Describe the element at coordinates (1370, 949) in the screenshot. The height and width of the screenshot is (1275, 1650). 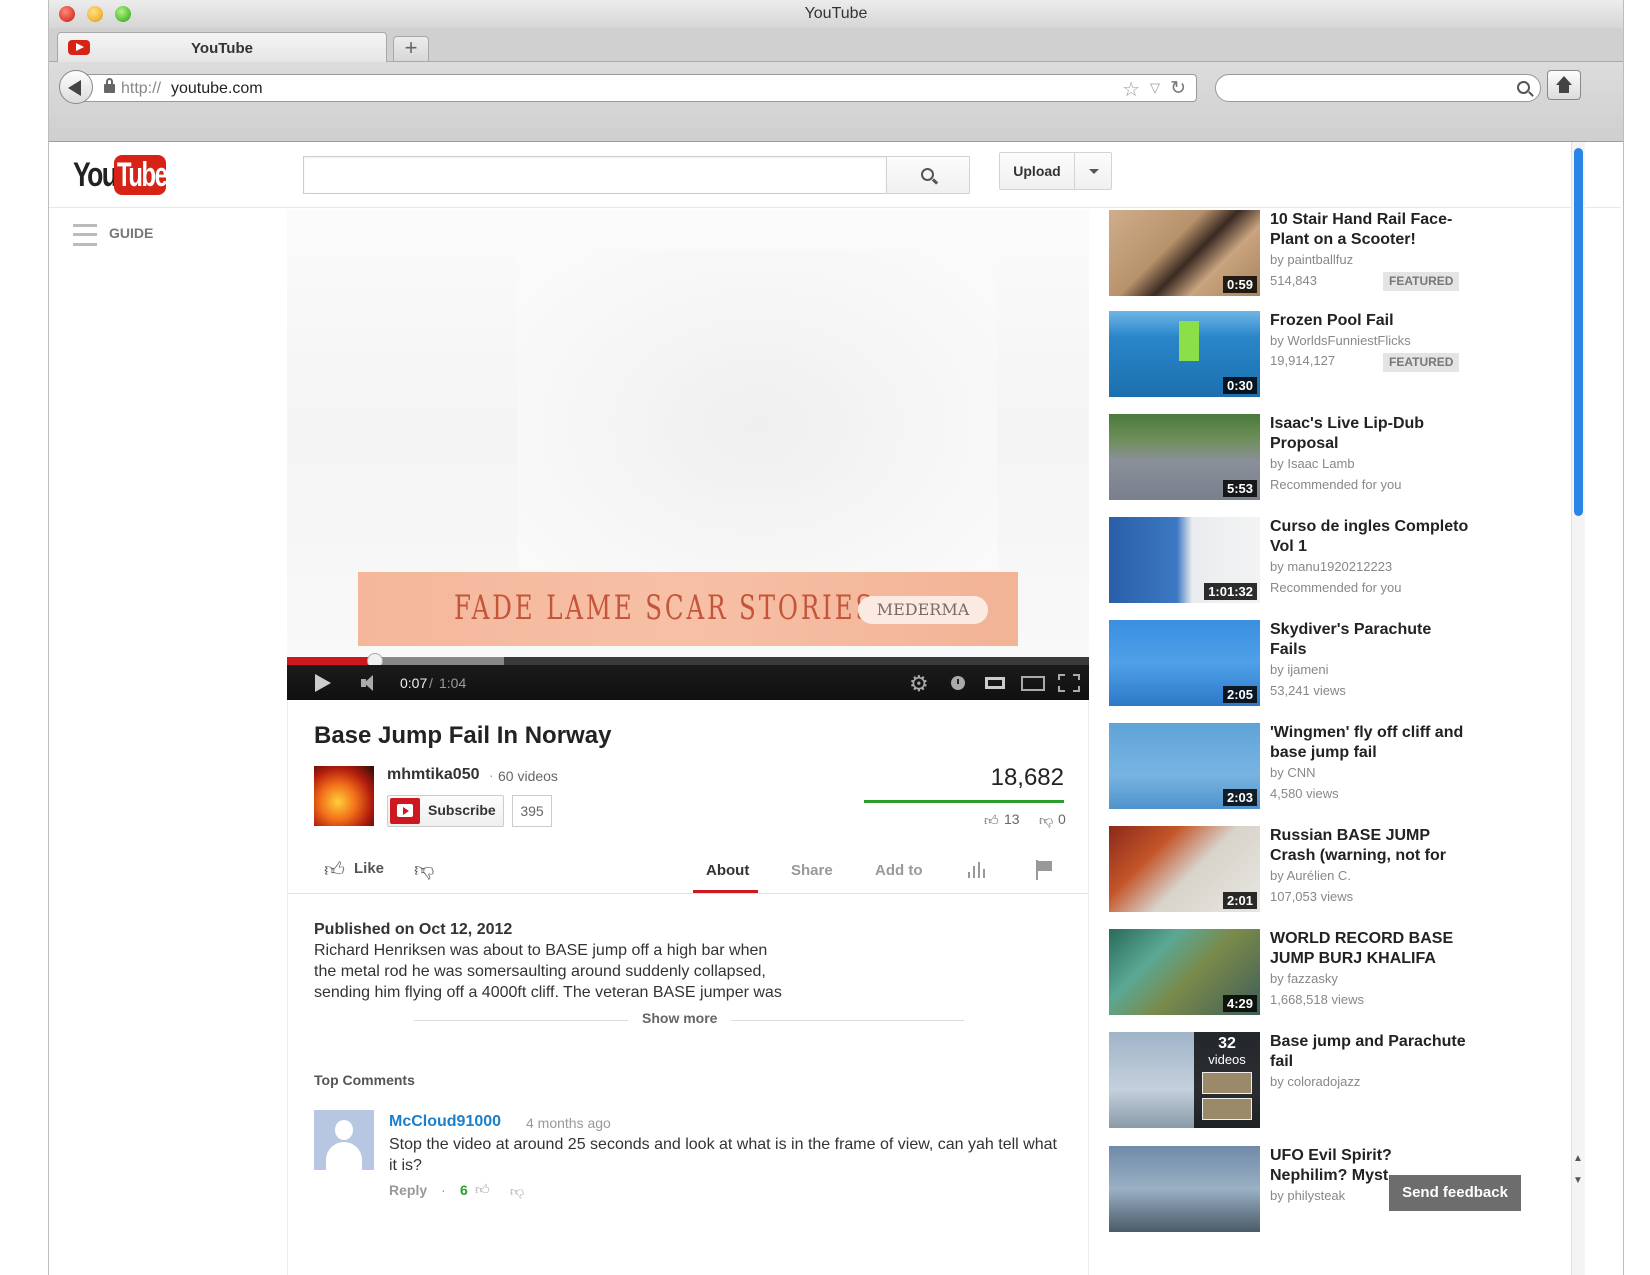
I see `related-video-title: WORLD RECORD BASE JUMP BURJ KHALIFA` at that location.